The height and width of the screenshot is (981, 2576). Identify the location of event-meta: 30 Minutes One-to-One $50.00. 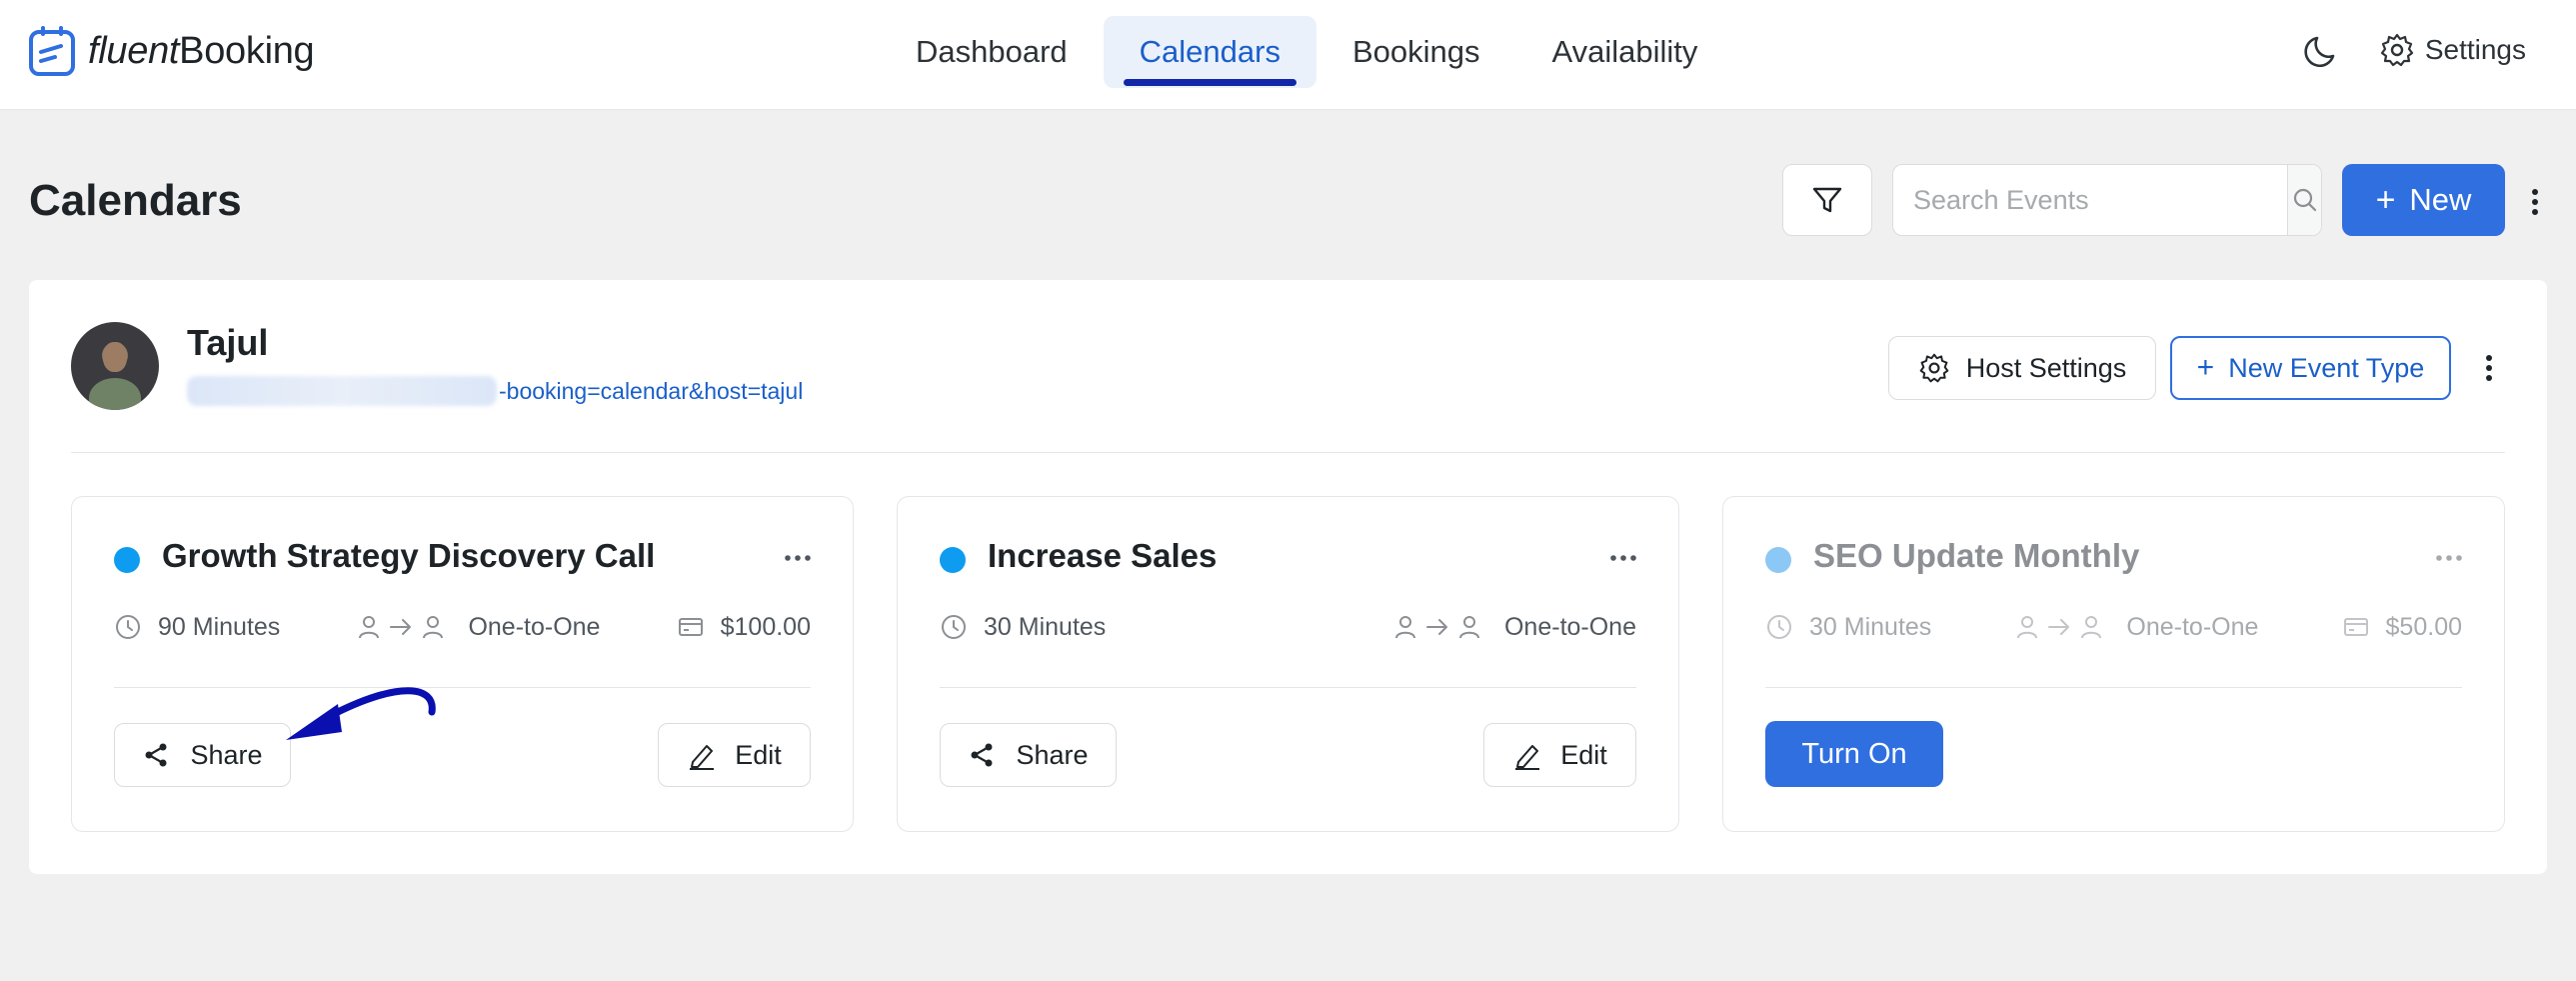
(2114, 627).